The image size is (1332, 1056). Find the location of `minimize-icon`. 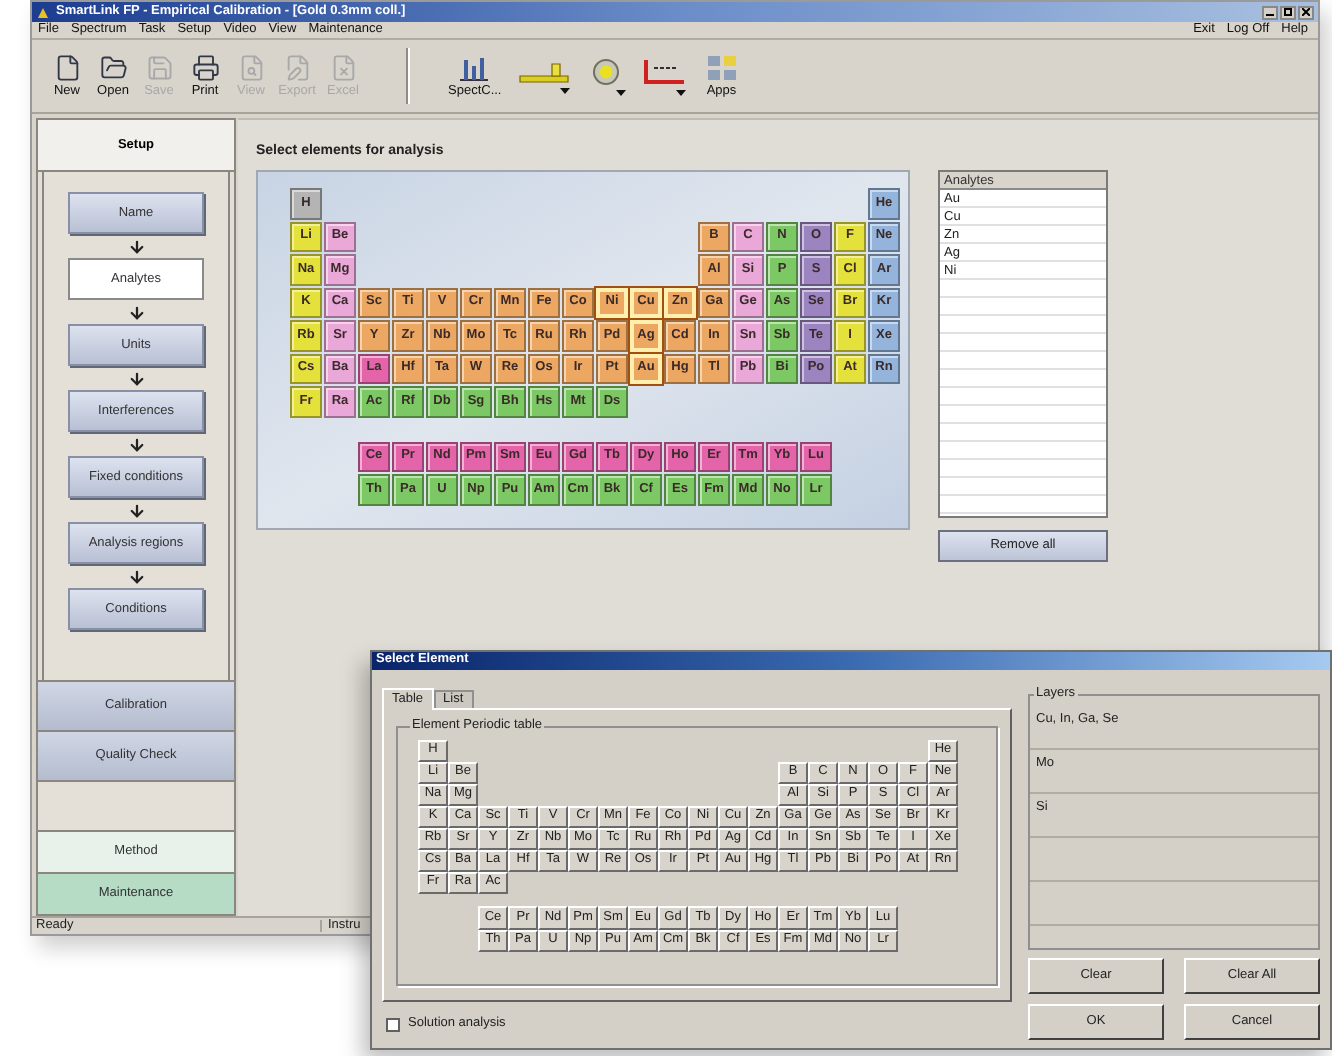

minimize-icon is located at coordinates (1270, 12).